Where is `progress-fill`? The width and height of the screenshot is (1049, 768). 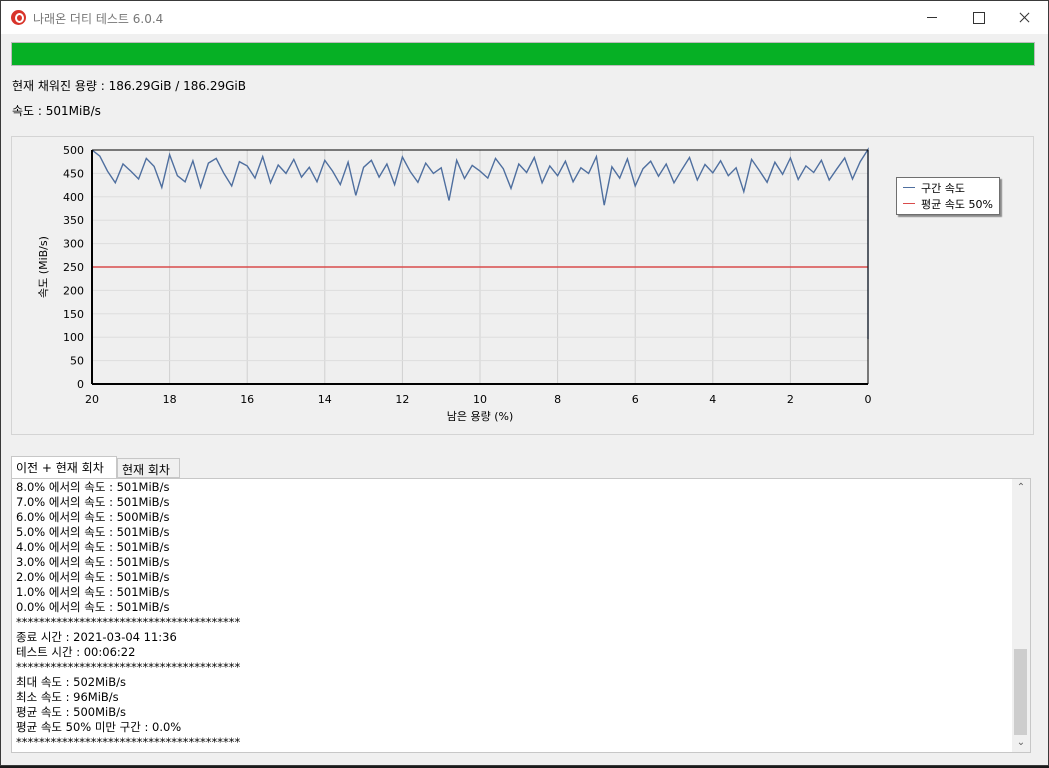
progress-fill is located at coordinates (523, 54).